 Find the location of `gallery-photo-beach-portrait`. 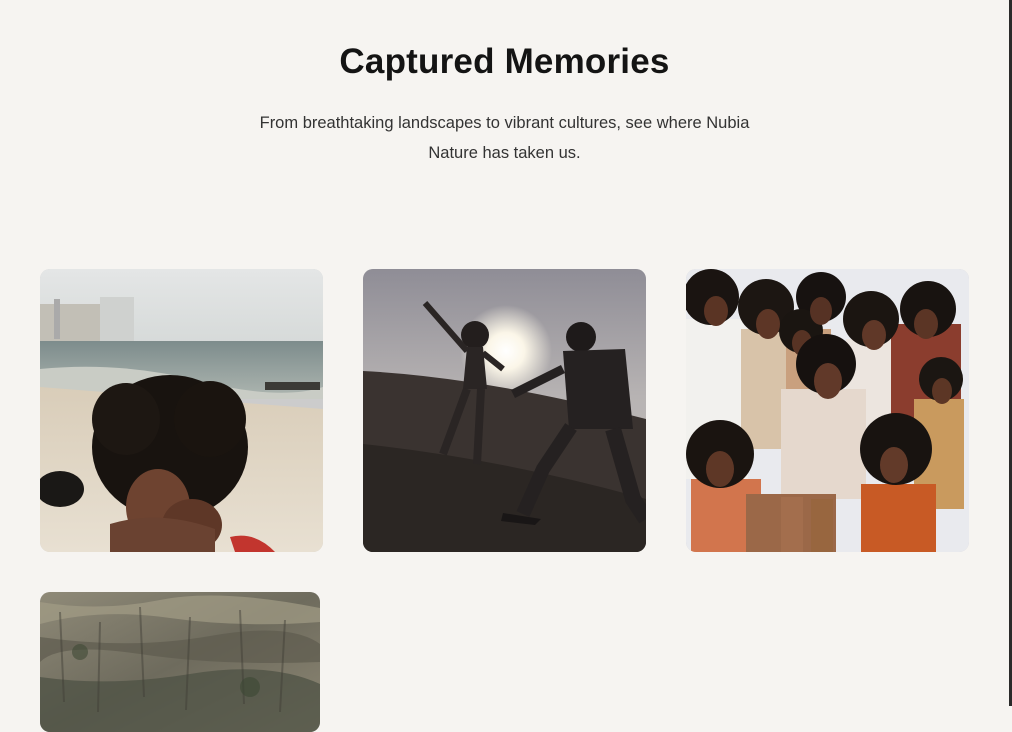

gallery-photo-beach-portrait is located at coordinates (181, 410).